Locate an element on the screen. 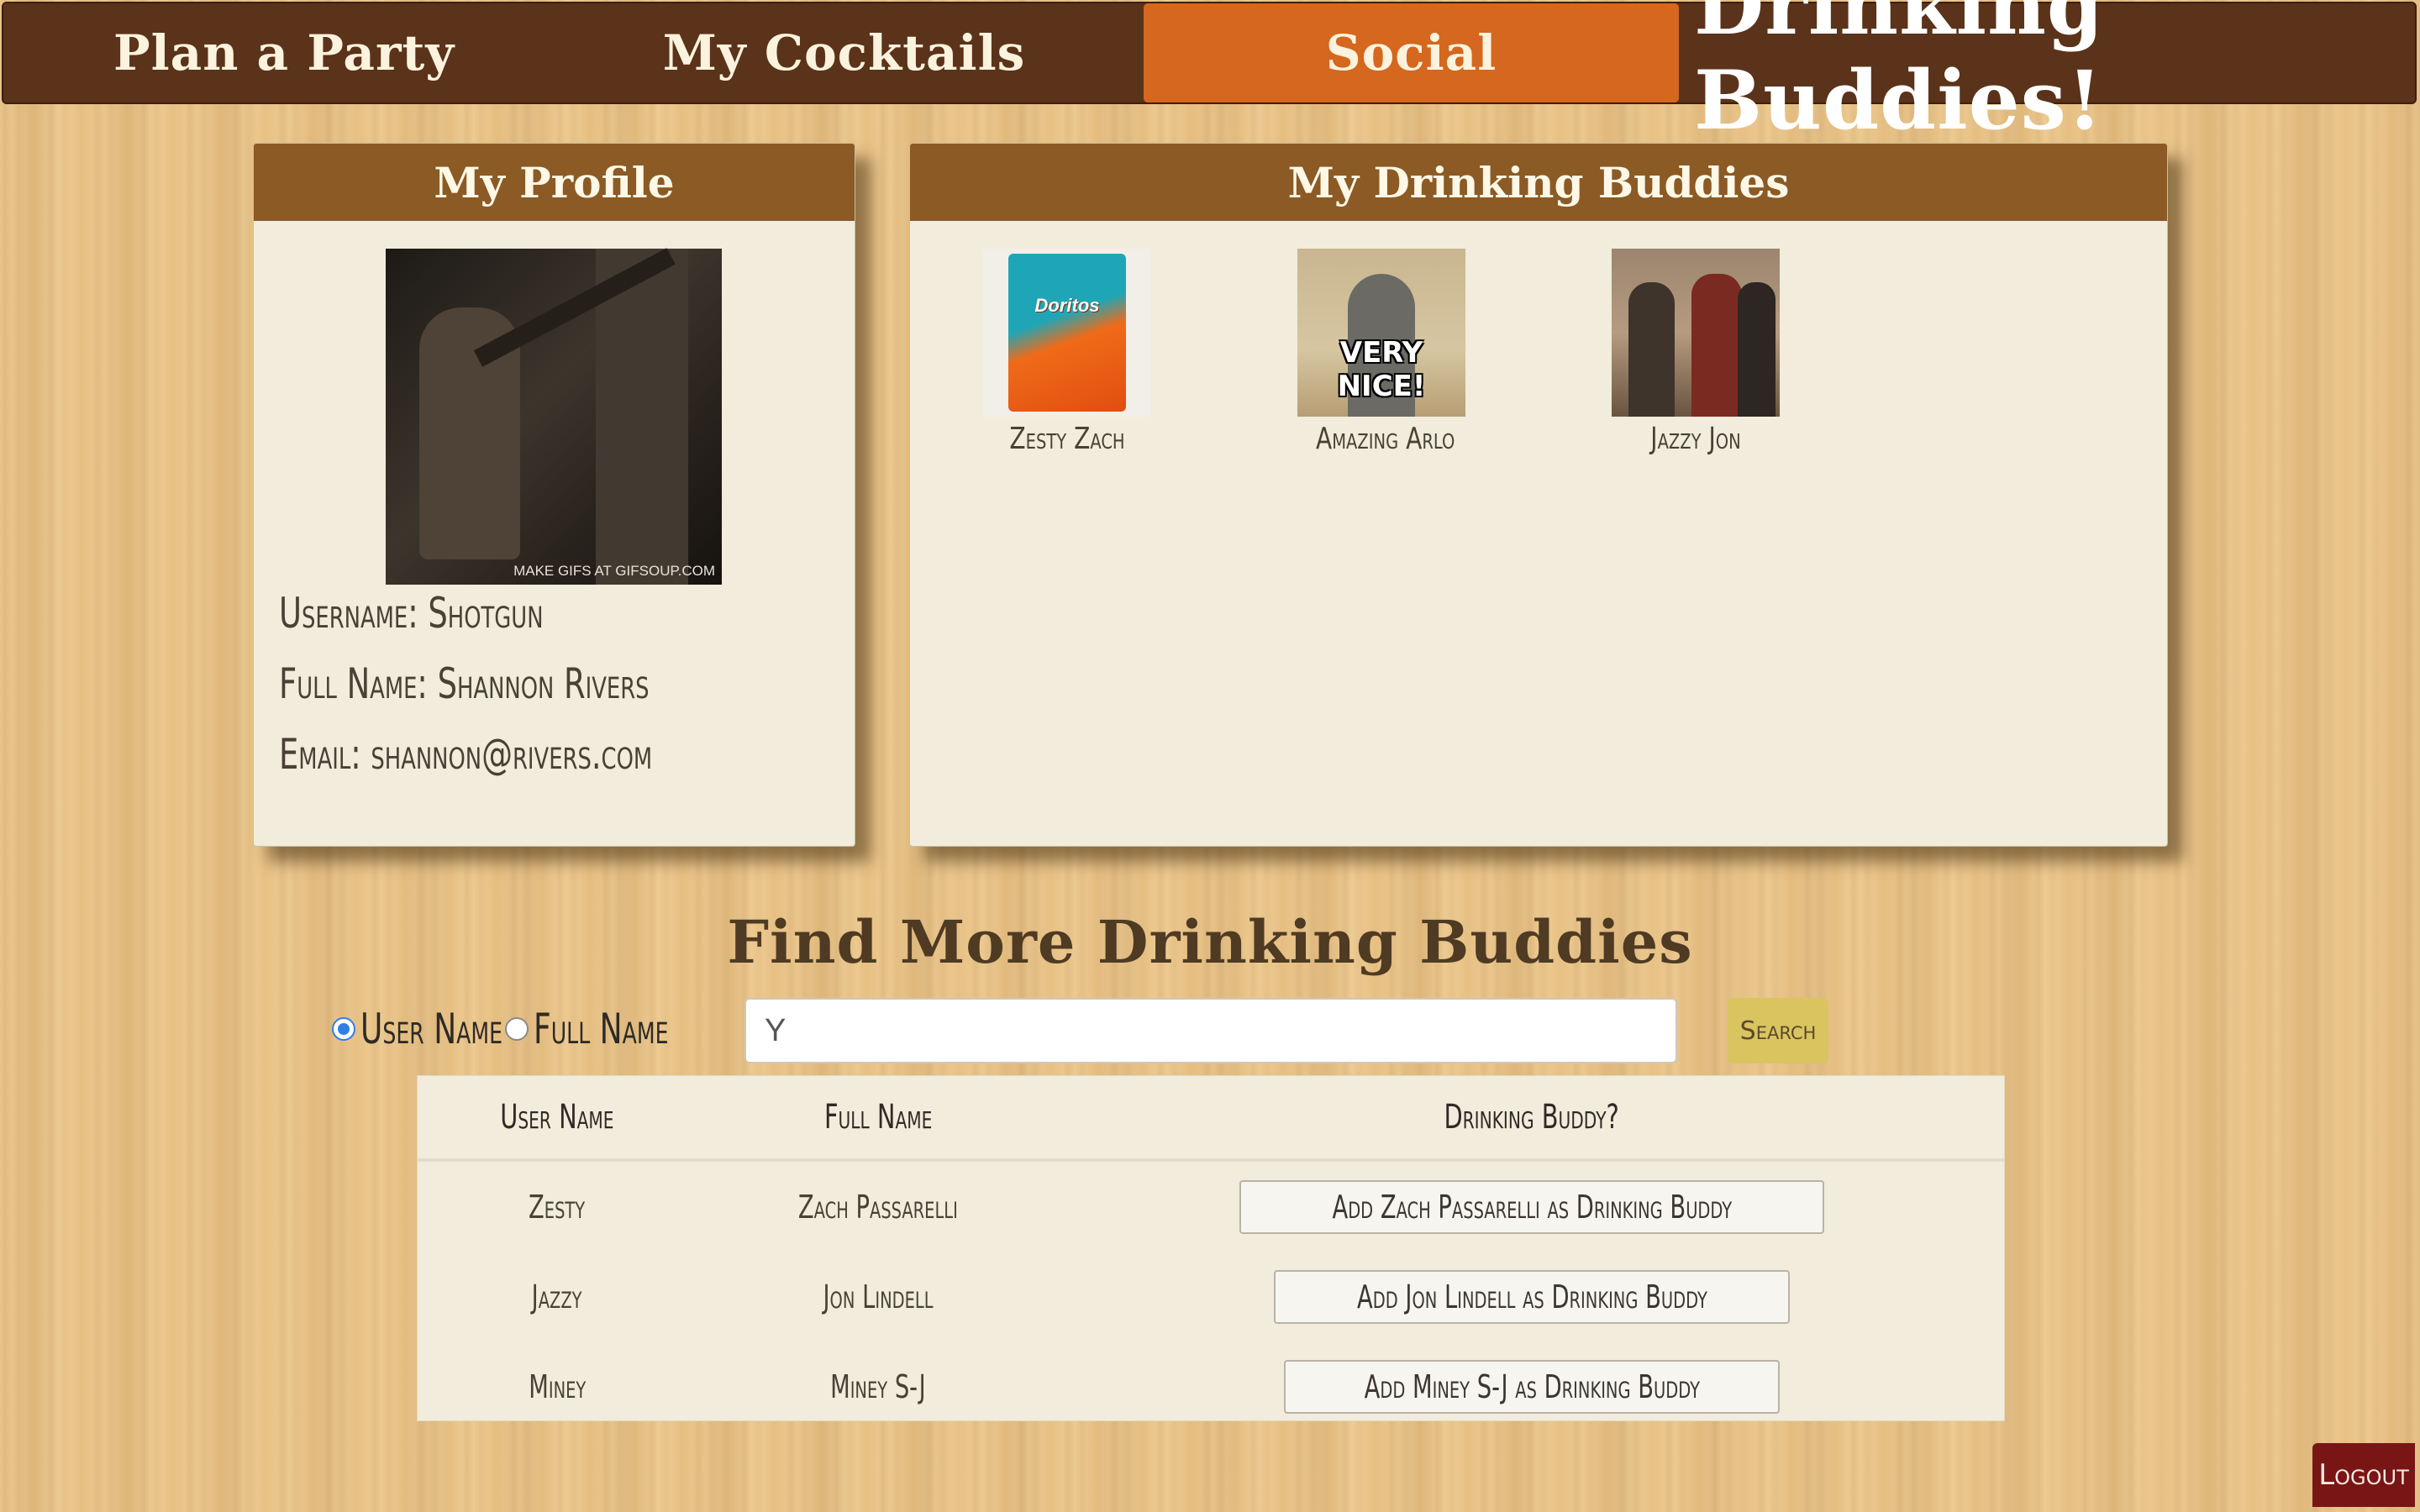  buddy-name: Jazzy Jon is located at coordinates (1695, 439).